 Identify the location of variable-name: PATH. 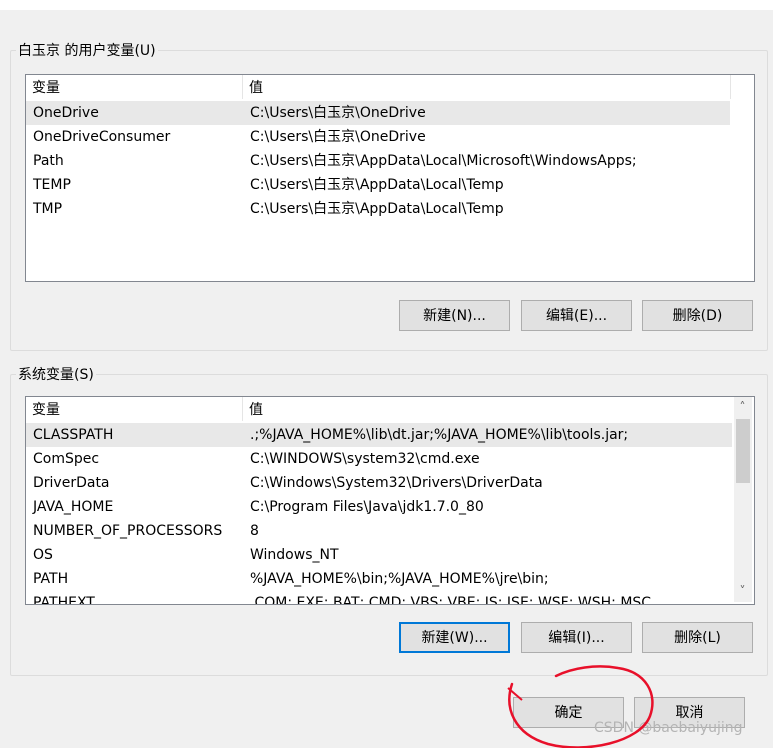
(51, 579).